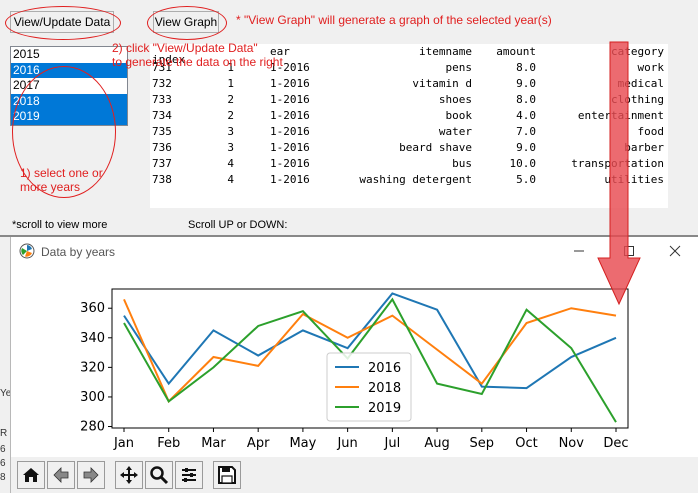 Image resolution: width=698 pixels, height=493 pixels. Describe the element at coordinates (162, 147) in the screenshot. I see `cell-idx: 736` at that location.